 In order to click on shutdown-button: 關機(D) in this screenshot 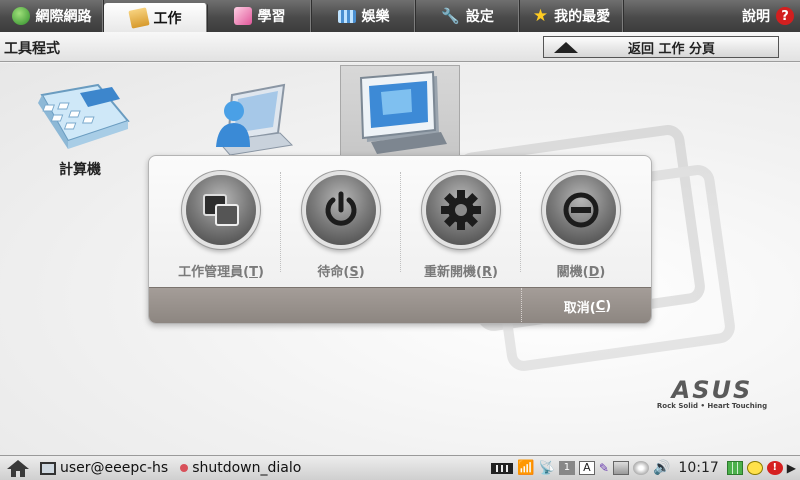, I will do `click(581, 221)`.